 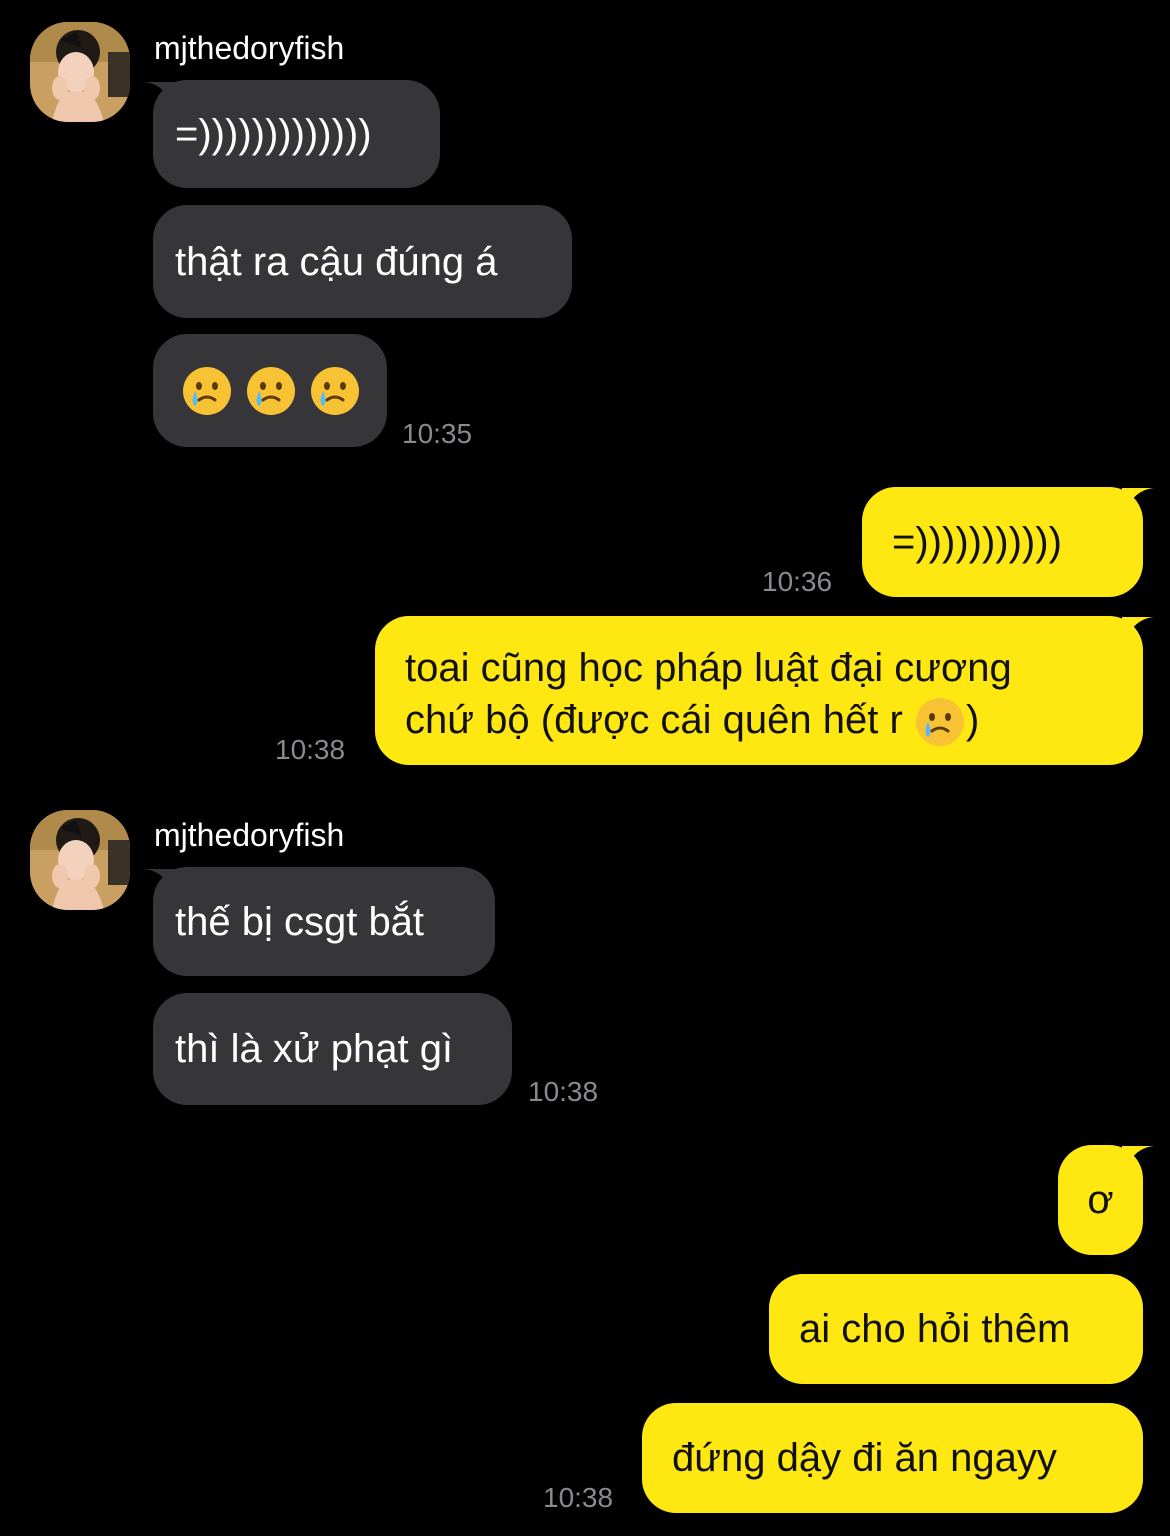 I want to click on message-bubble, so click(x=270, y=390).